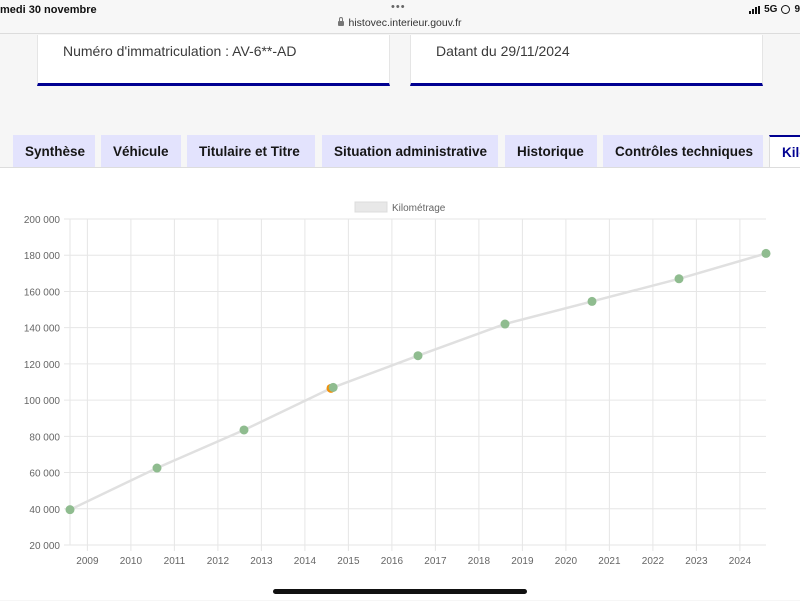 The width and height of the screenshot is (800, 601). What do you see at coordinates (44, 437) in the screenshot?
I see `y-tick-label: 80 000` at bounding box center [44, 437].